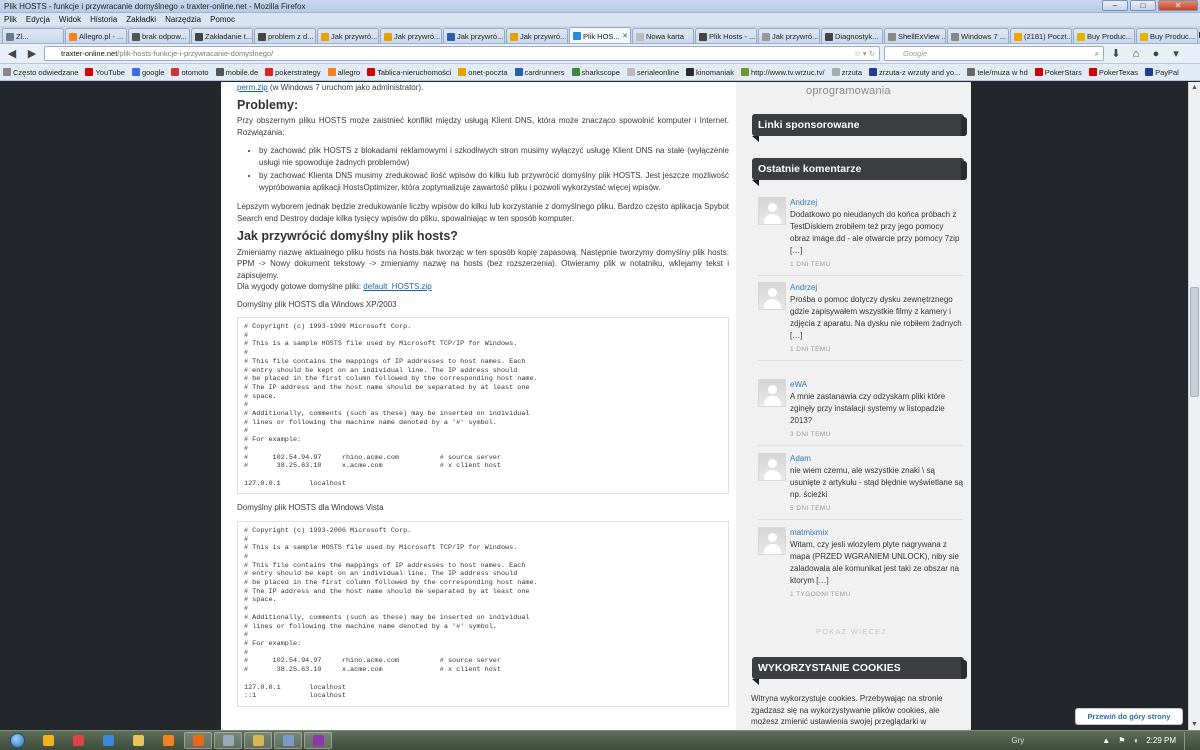 The image size is (1200, 750). I want to click on back-to-top-button: Przewiń do góry strony, so click(1129, 716).